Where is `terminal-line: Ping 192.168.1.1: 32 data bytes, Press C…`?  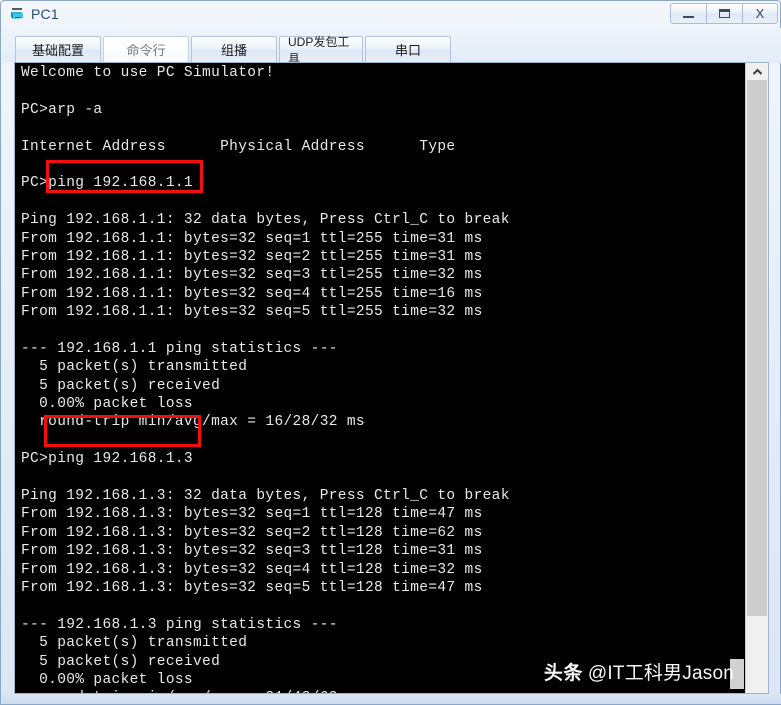 terminal-line: Ping 192.168.1.1: 32 data bytes, Press C… is located at coordinates (265, 220).